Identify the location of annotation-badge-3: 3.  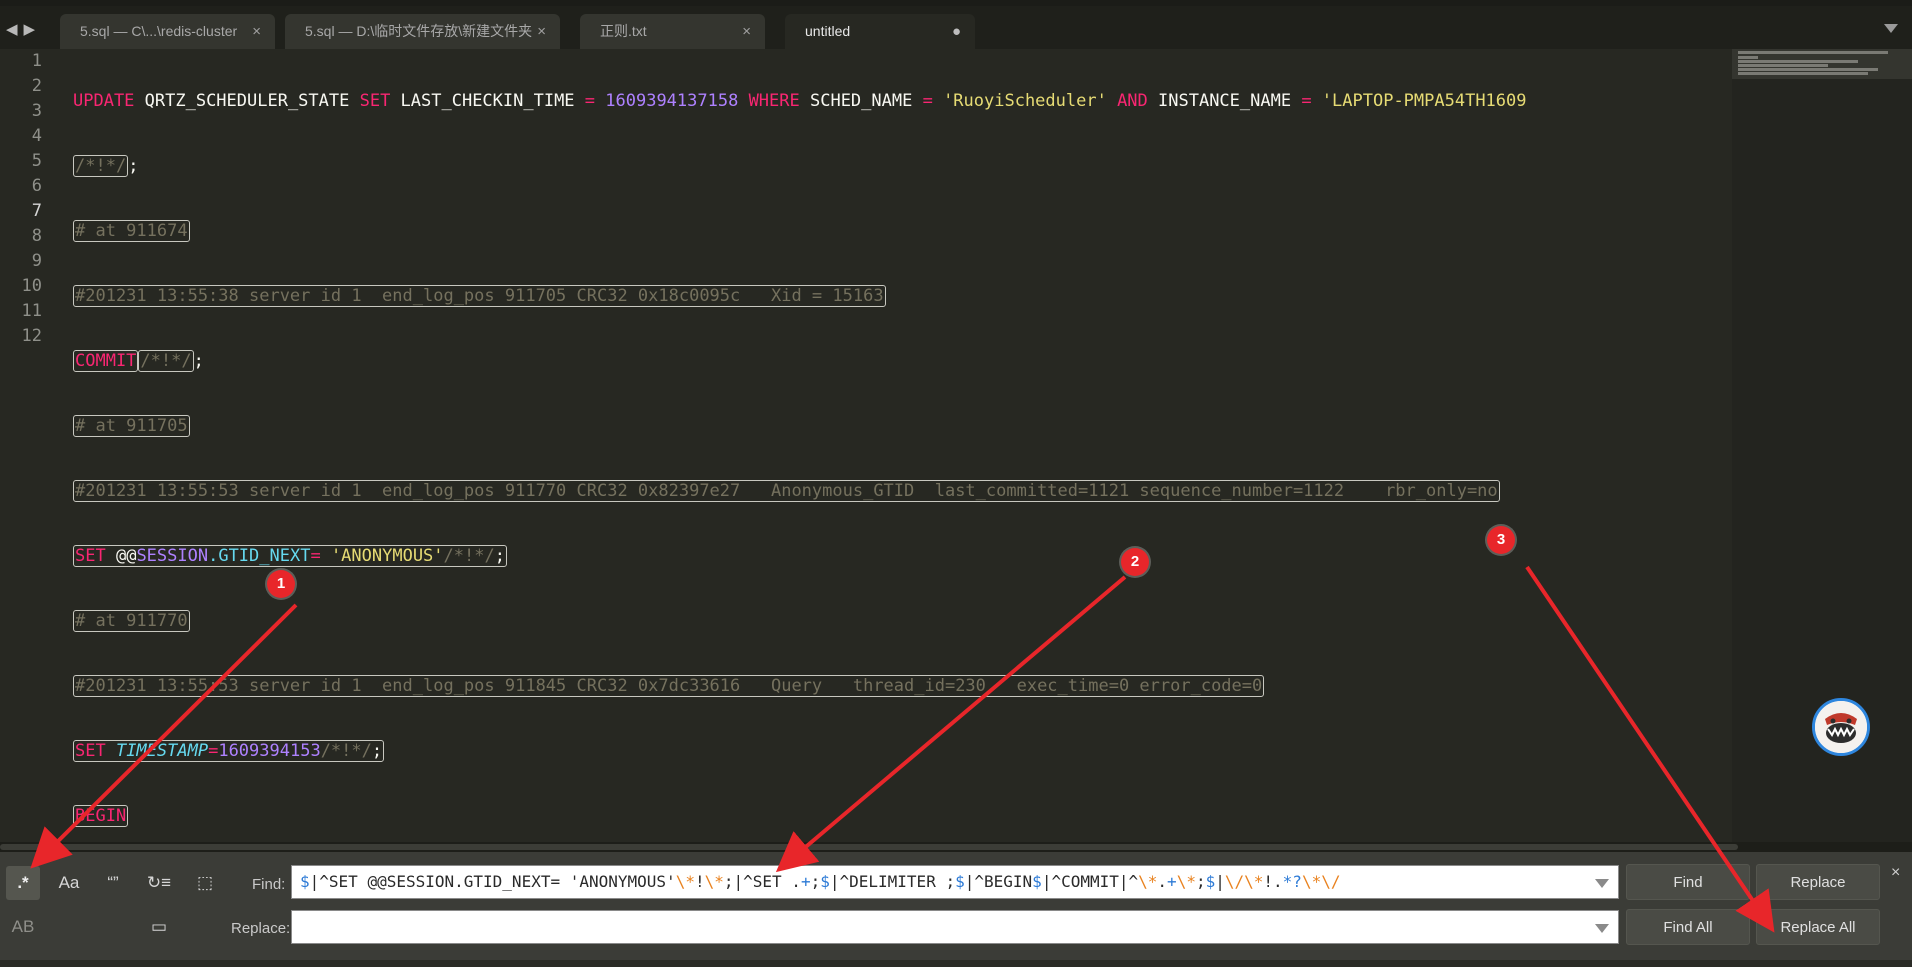
(1501, 540).